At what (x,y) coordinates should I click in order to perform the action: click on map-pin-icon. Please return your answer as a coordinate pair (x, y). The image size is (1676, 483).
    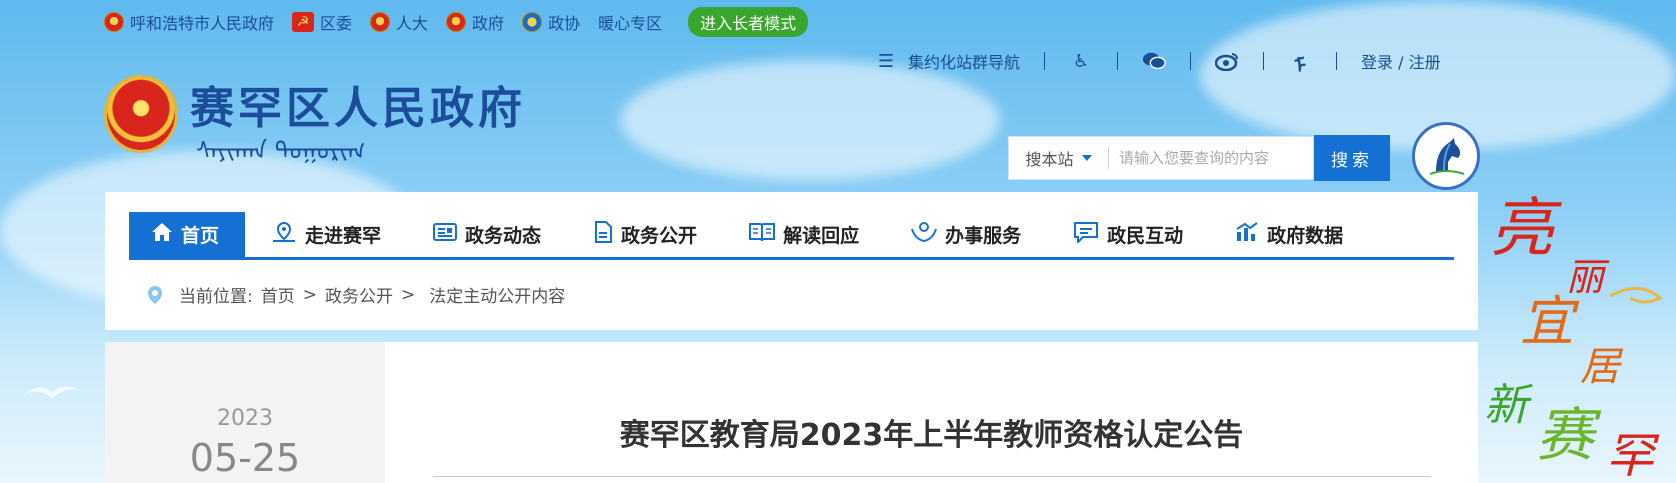
    Looking at the image, I should click on (284, 234).